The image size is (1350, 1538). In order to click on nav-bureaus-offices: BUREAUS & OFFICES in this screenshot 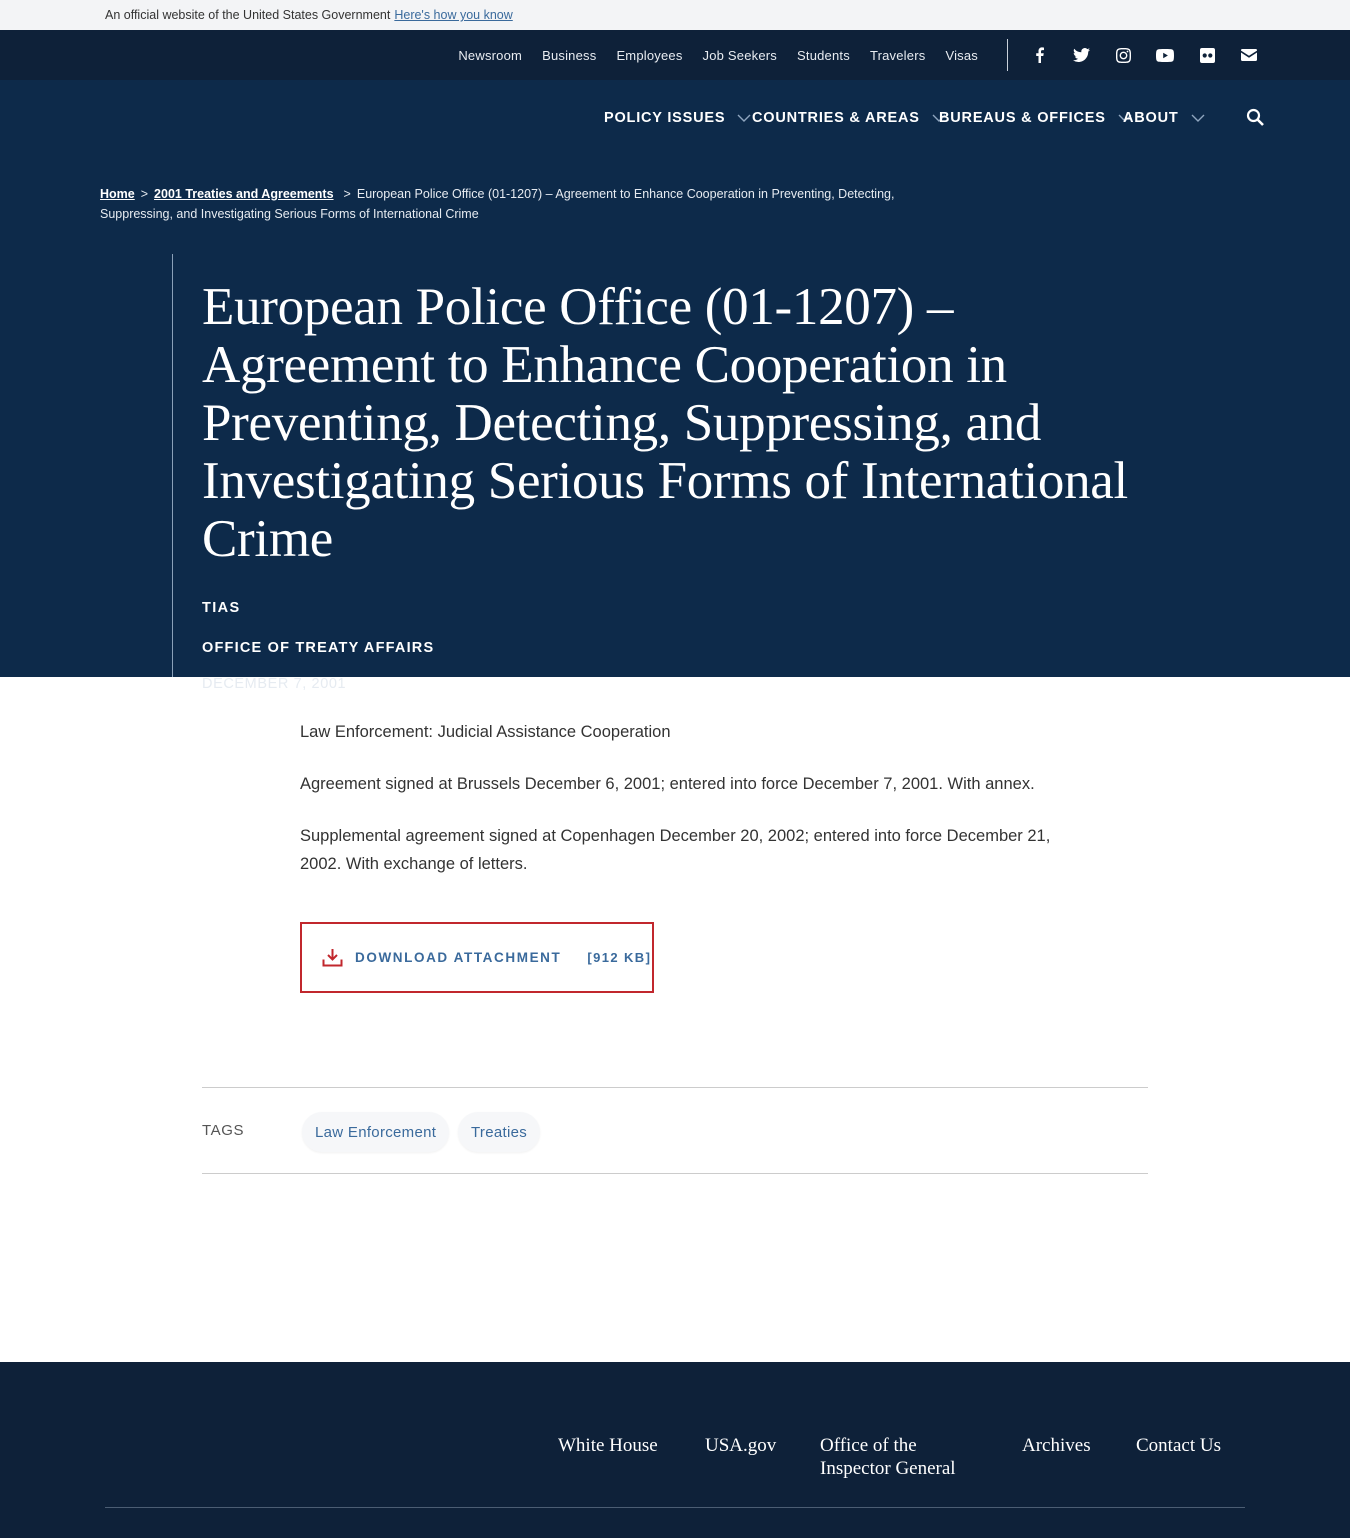, I will do `click(1035, 118)`.